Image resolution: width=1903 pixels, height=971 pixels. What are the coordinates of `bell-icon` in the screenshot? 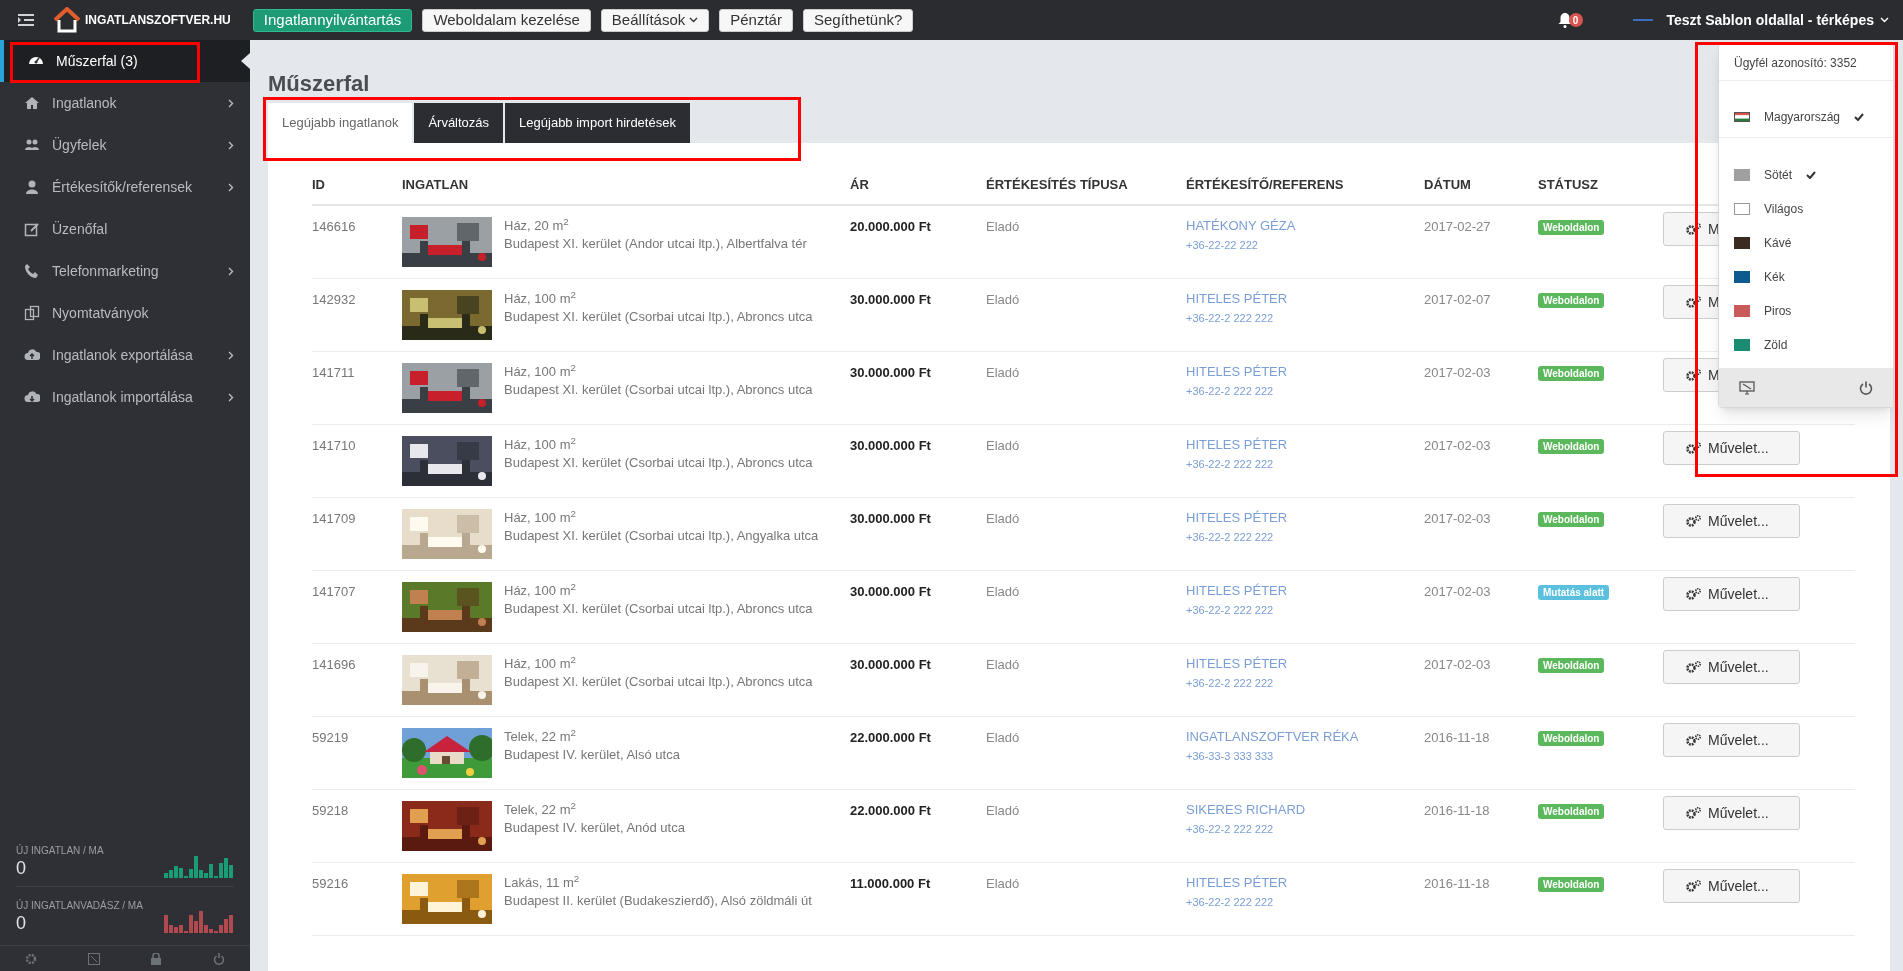 It's located at (1564, 20).